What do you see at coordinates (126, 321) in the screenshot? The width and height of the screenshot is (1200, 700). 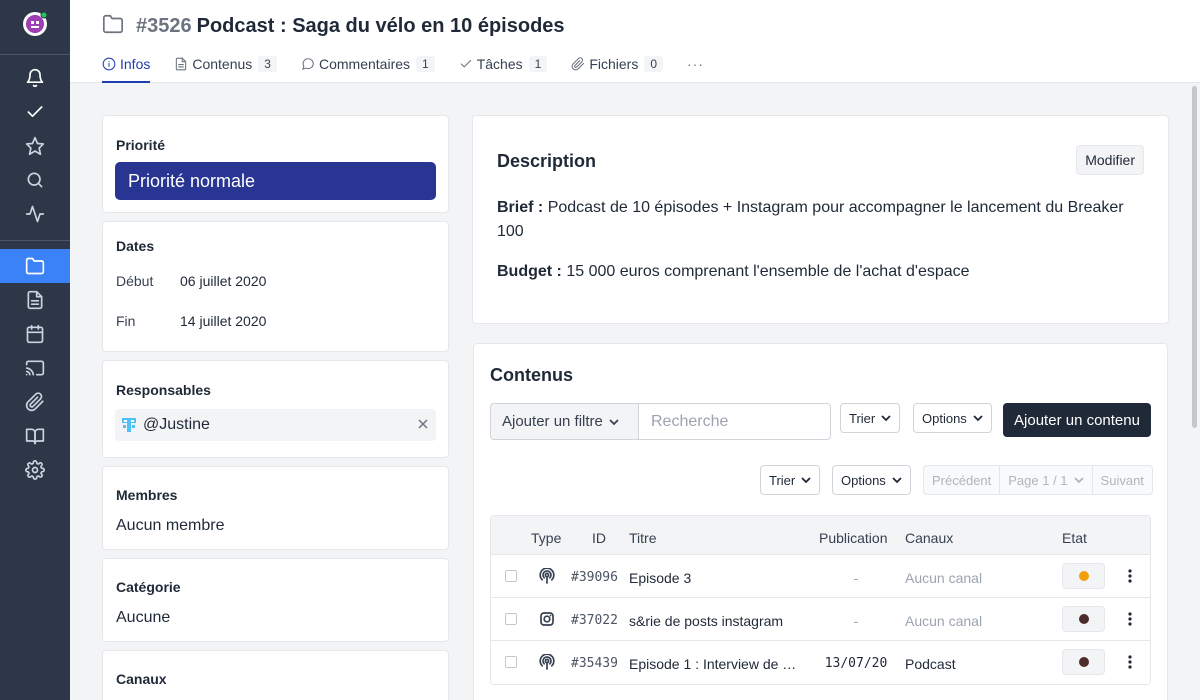 I see `end-date-label: Fin` at bounding box center [126, 321].